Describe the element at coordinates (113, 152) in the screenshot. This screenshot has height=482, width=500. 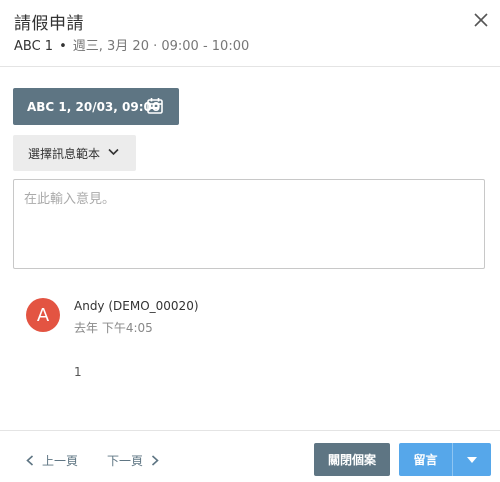
I see `chevron-down-icon` at that location.